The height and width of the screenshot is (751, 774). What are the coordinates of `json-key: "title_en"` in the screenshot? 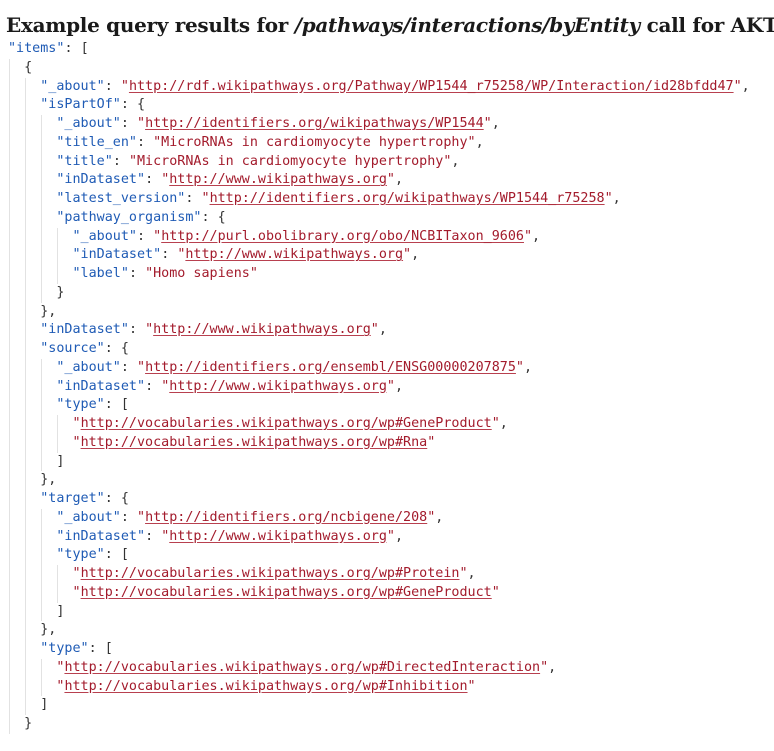 It's located at (96, 142).